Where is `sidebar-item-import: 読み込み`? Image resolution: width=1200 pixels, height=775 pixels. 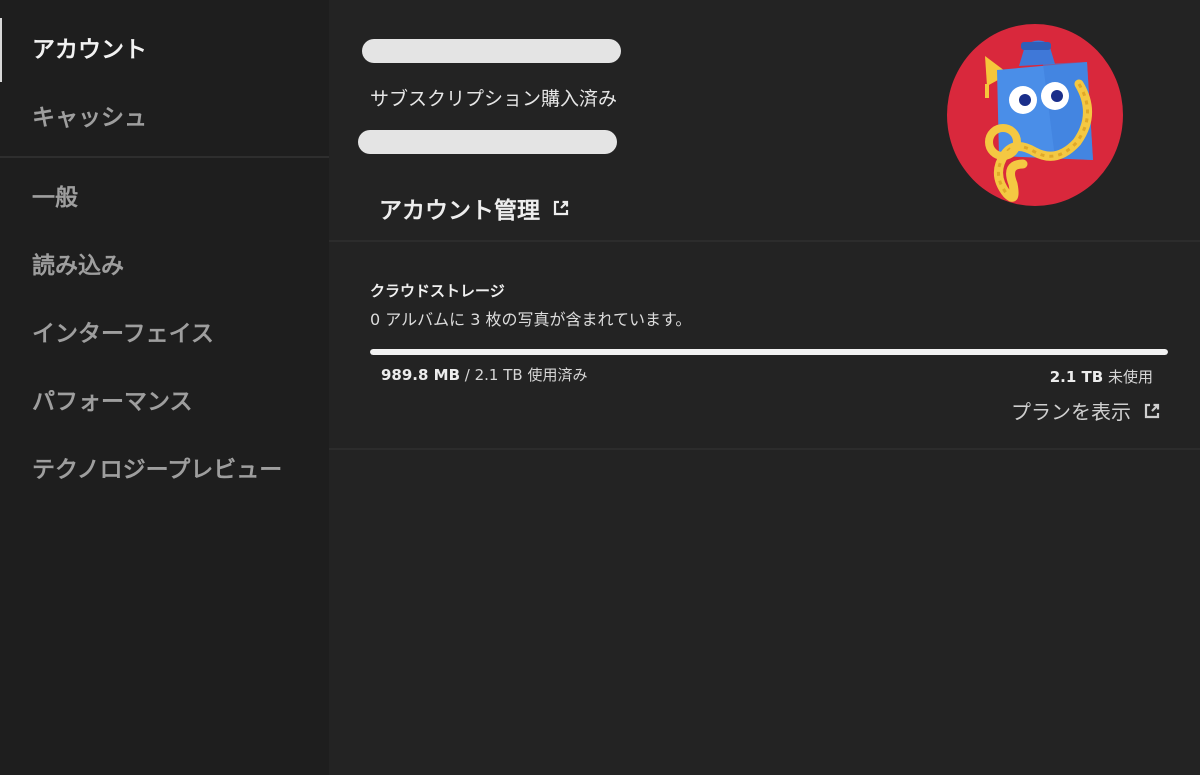
sidebar-item-import: 読み込み is located at coordinates (164, 266).